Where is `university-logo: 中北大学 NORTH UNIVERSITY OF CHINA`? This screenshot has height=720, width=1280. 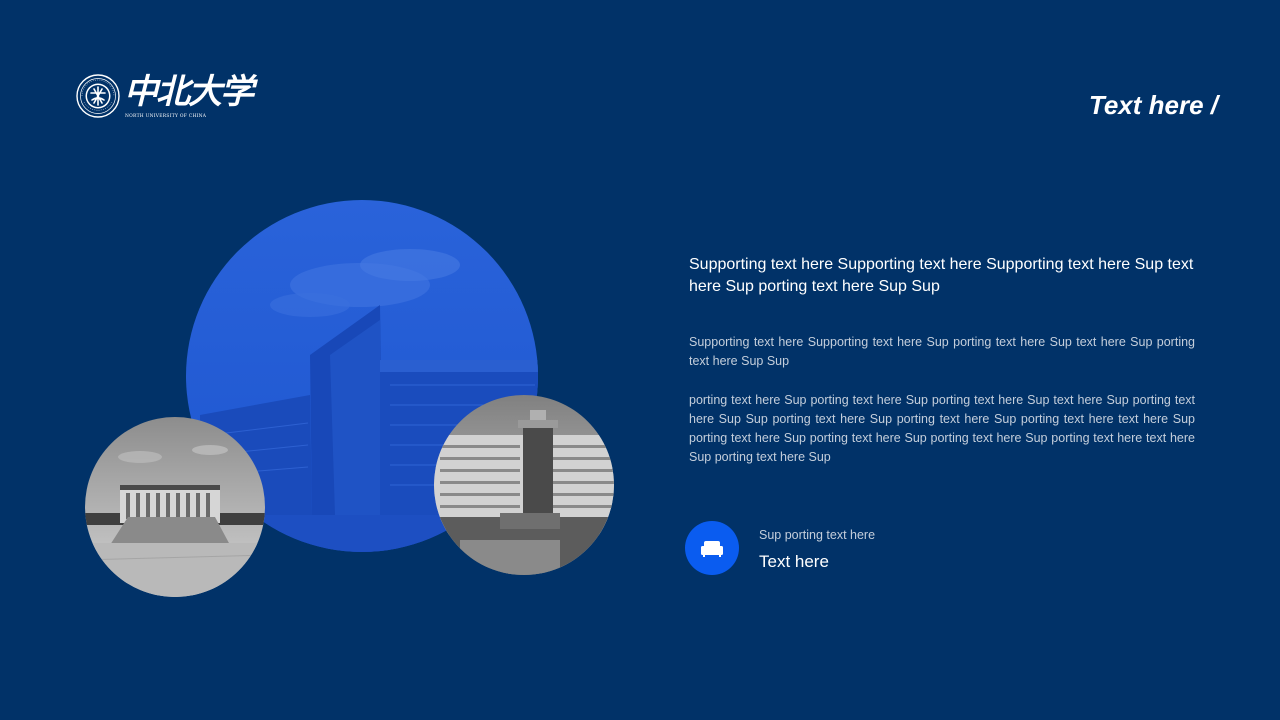
university-logo: 中北大学 NORTH UNIVERSITY OF CHINA is located at coordinates (165, 98).